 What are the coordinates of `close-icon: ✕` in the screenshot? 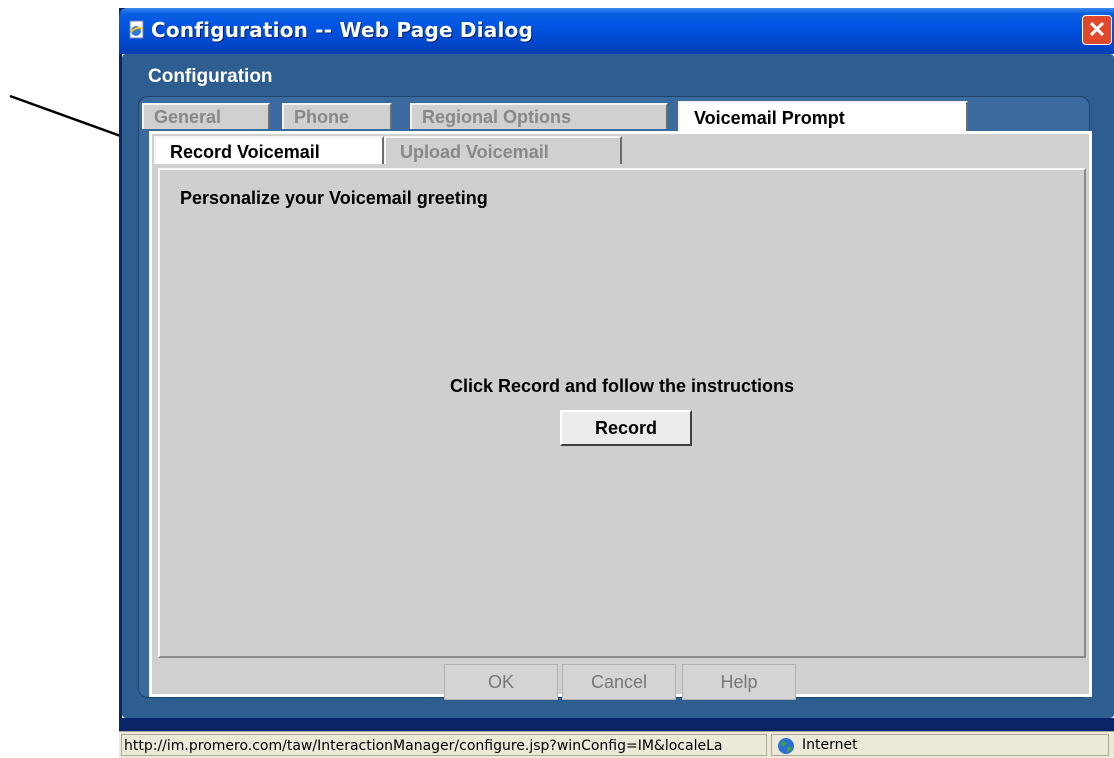 It's located at (1097, 29).